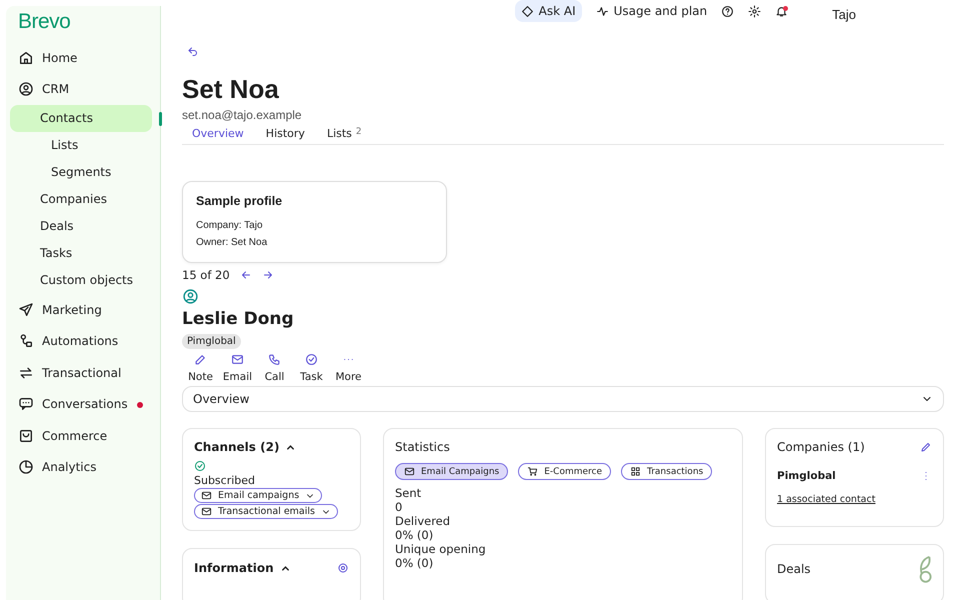 The width and height of the screenshot is (960, 600). What do you see at coordinates (636, 471) in the screenshot?
I see `grid-icon` at bounding box center [636, 471].